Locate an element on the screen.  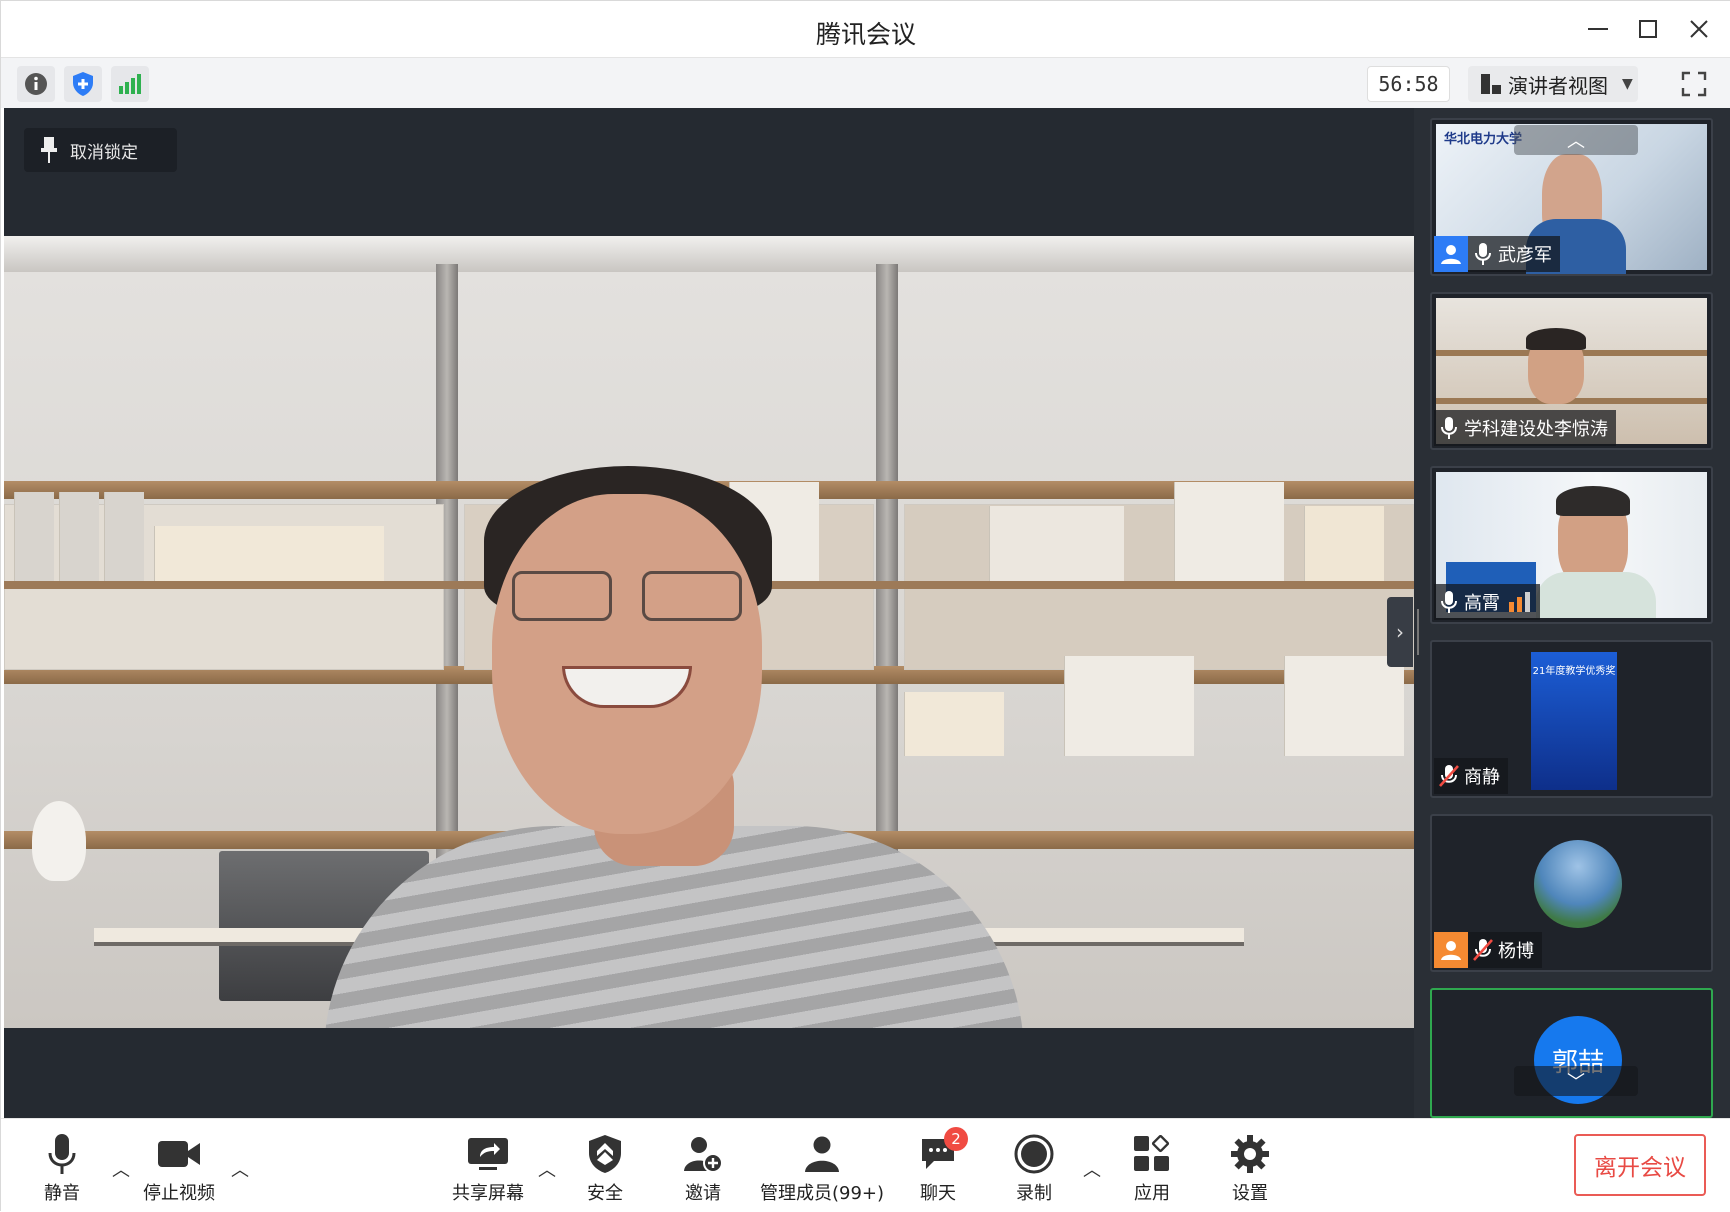
maximize-icon is located at coordinates (1648, 29).